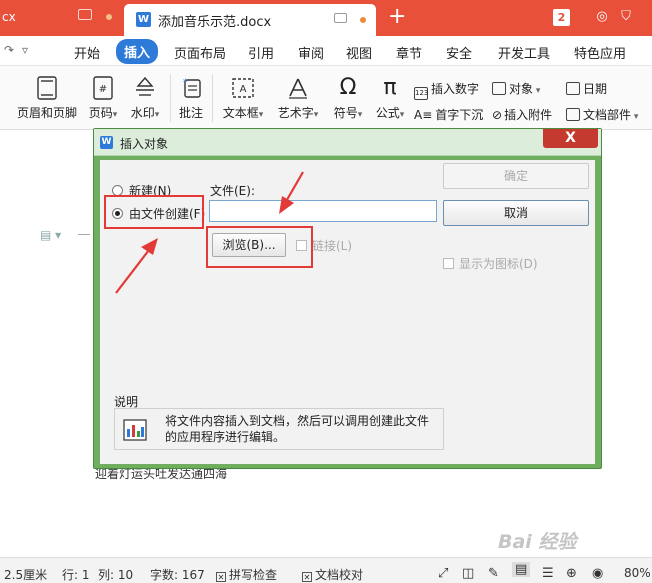 This screenshot has height=583, width=652. Describe the element at coordinates (141, 190) in the screenshot. I see `radio-create-new: 新建(N)` at that location.